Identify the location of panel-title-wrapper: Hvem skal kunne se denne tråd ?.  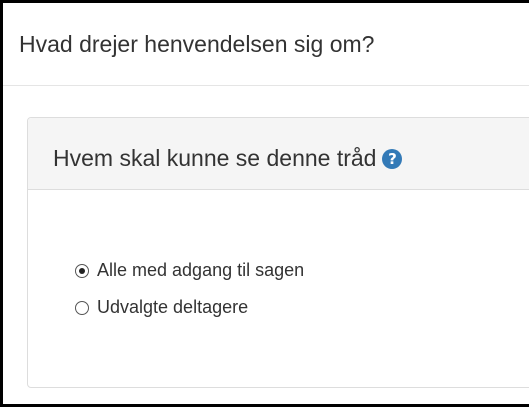
(228, 158).